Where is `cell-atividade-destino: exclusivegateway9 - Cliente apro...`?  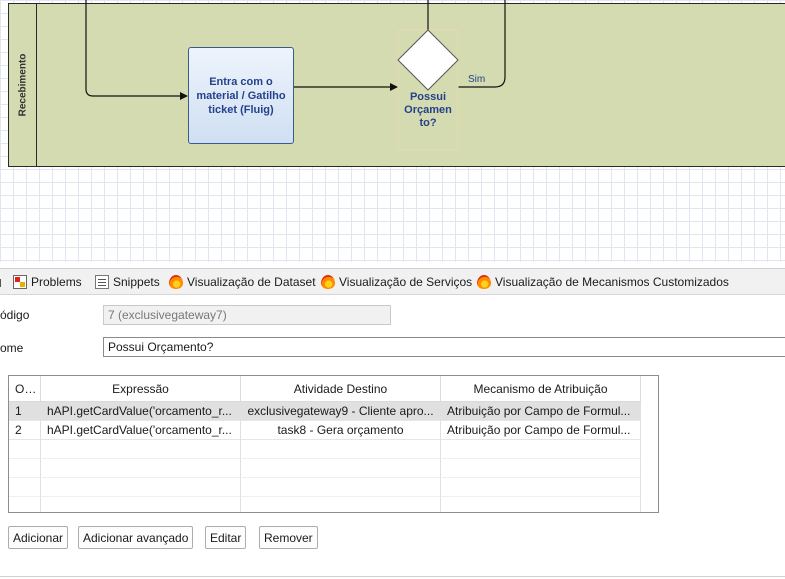
cell-atividade-destino: exclusivegateway9 - Cliente apro... is located at coordinates (341, 411).